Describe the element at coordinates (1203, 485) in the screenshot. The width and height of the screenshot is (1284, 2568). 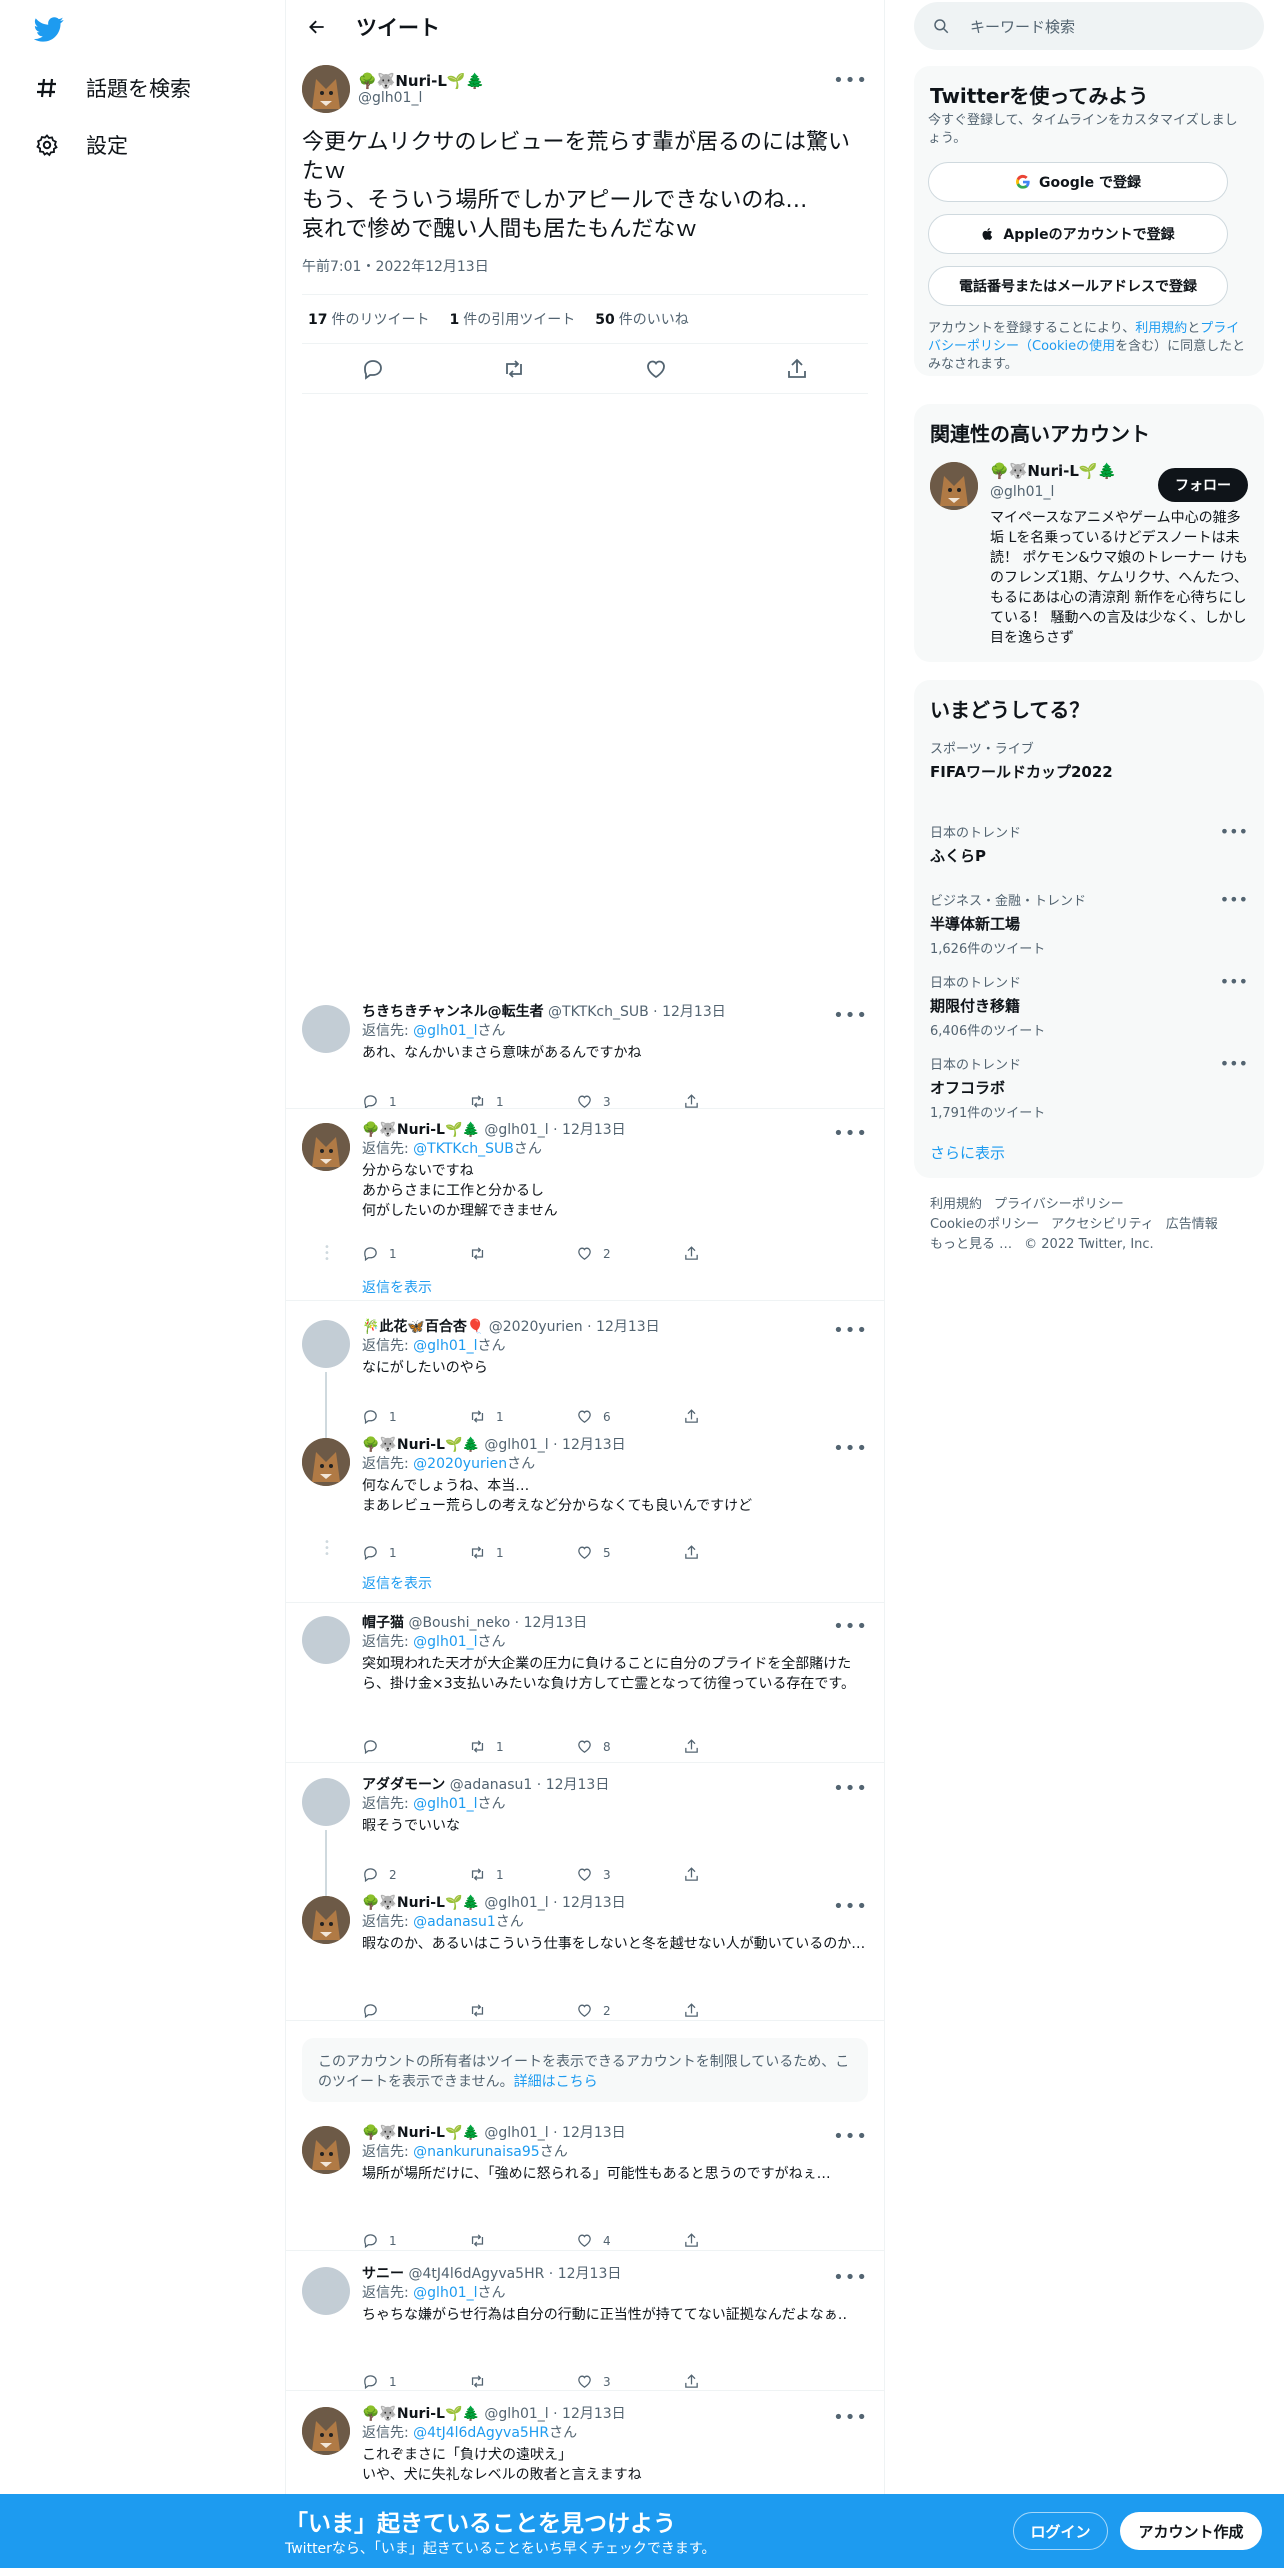
I see `follow-button: フォロー` at that location.